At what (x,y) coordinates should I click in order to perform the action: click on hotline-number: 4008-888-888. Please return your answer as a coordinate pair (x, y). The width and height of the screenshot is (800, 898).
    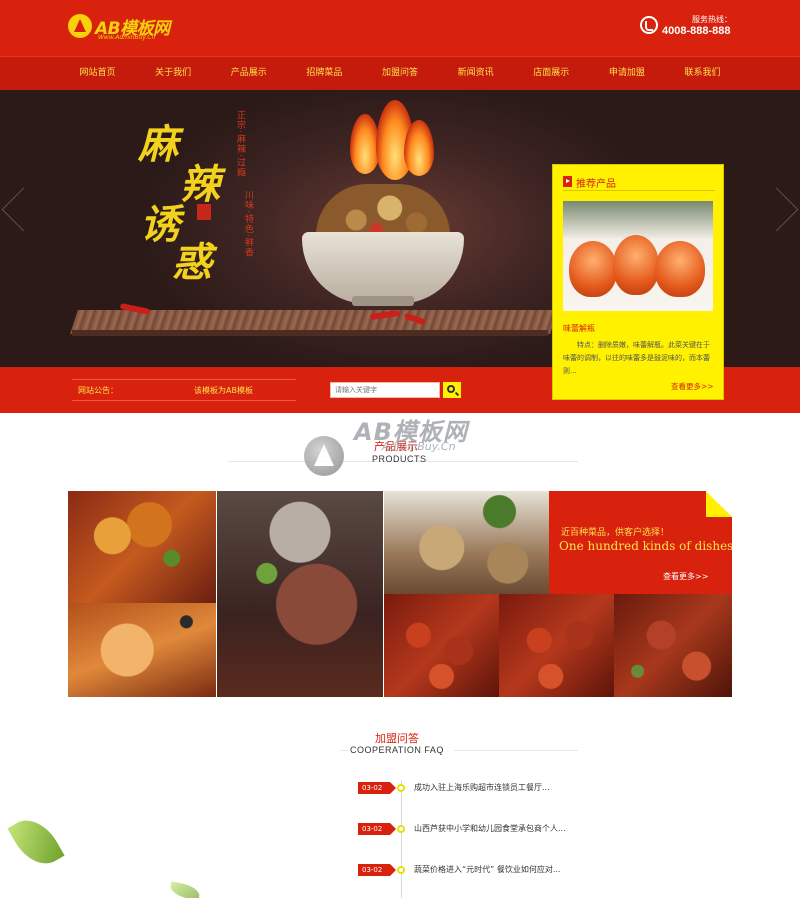
    Looking at the image, I should click on (696, 31).